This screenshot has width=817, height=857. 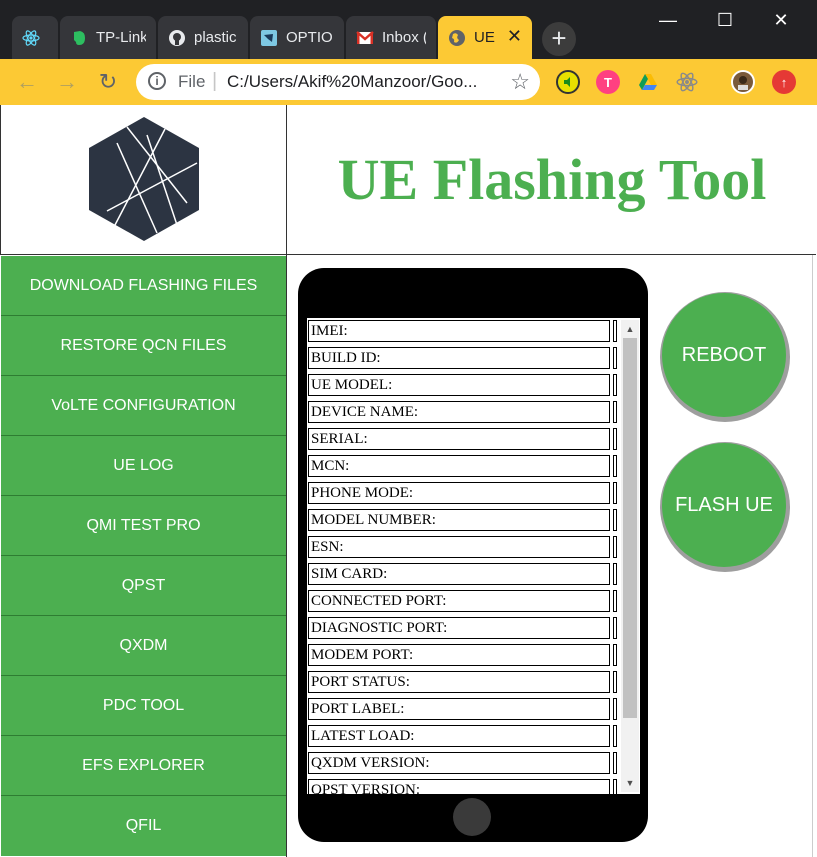 What do you see at coordinates (559, 39) in the screenshot?
I see `new-tab-button: +` at bounding box center [559, 39].